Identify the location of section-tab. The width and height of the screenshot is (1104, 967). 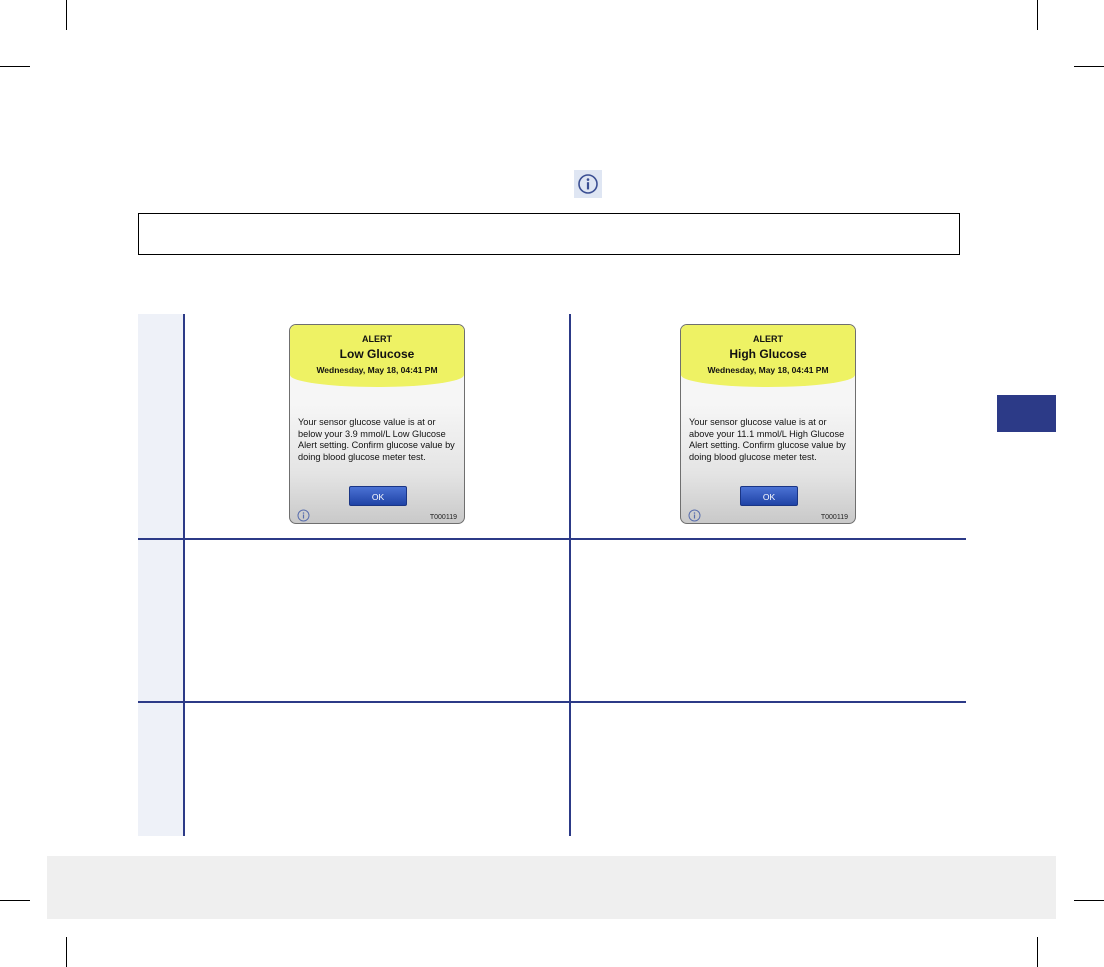
(1026, 413).